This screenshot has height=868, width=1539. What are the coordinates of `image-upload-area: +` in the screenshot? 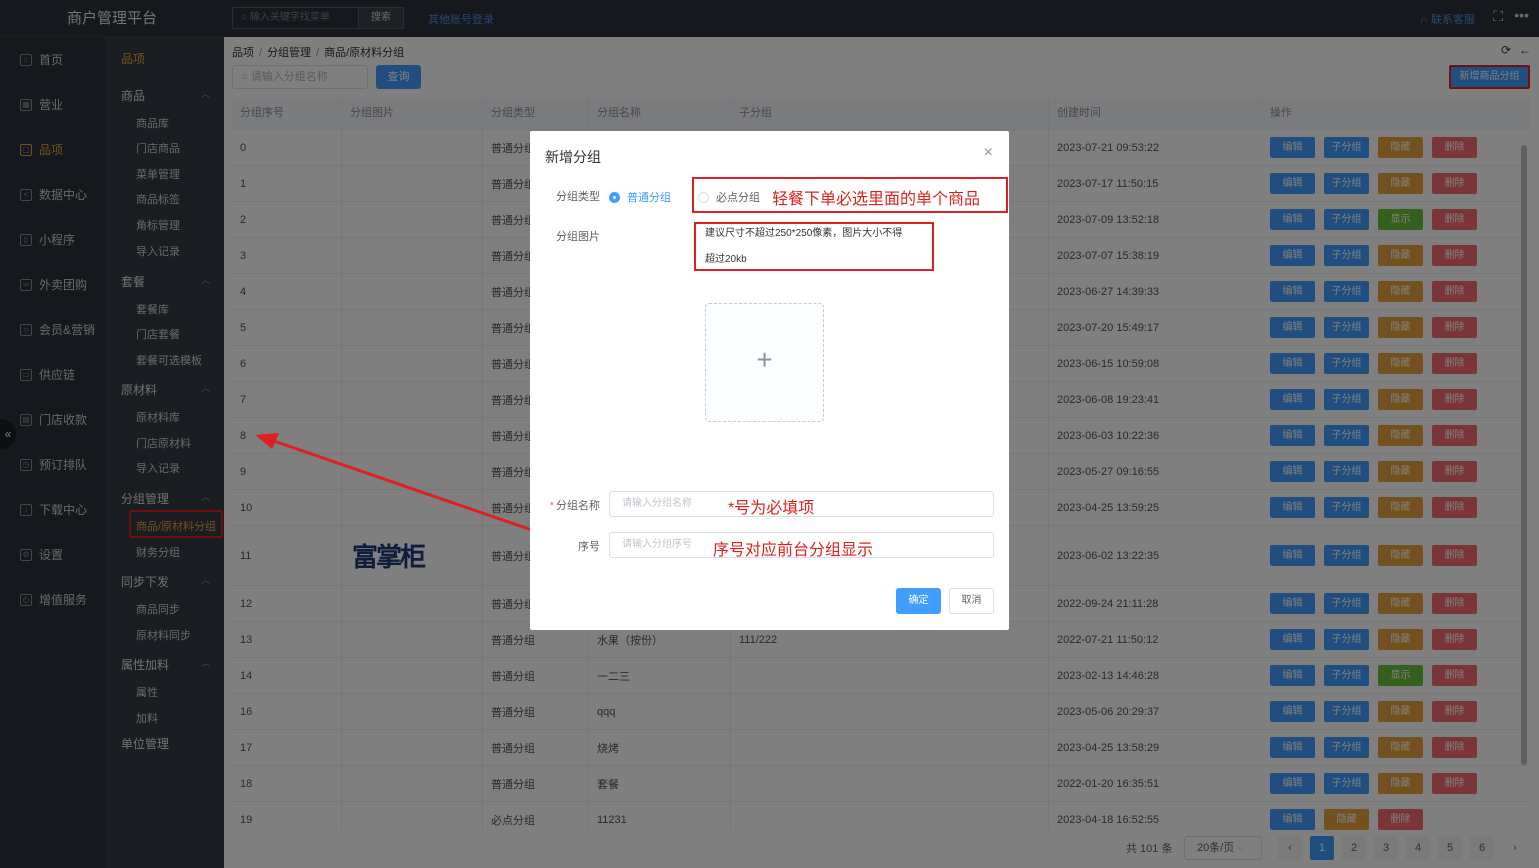 It's located at (764, 362).